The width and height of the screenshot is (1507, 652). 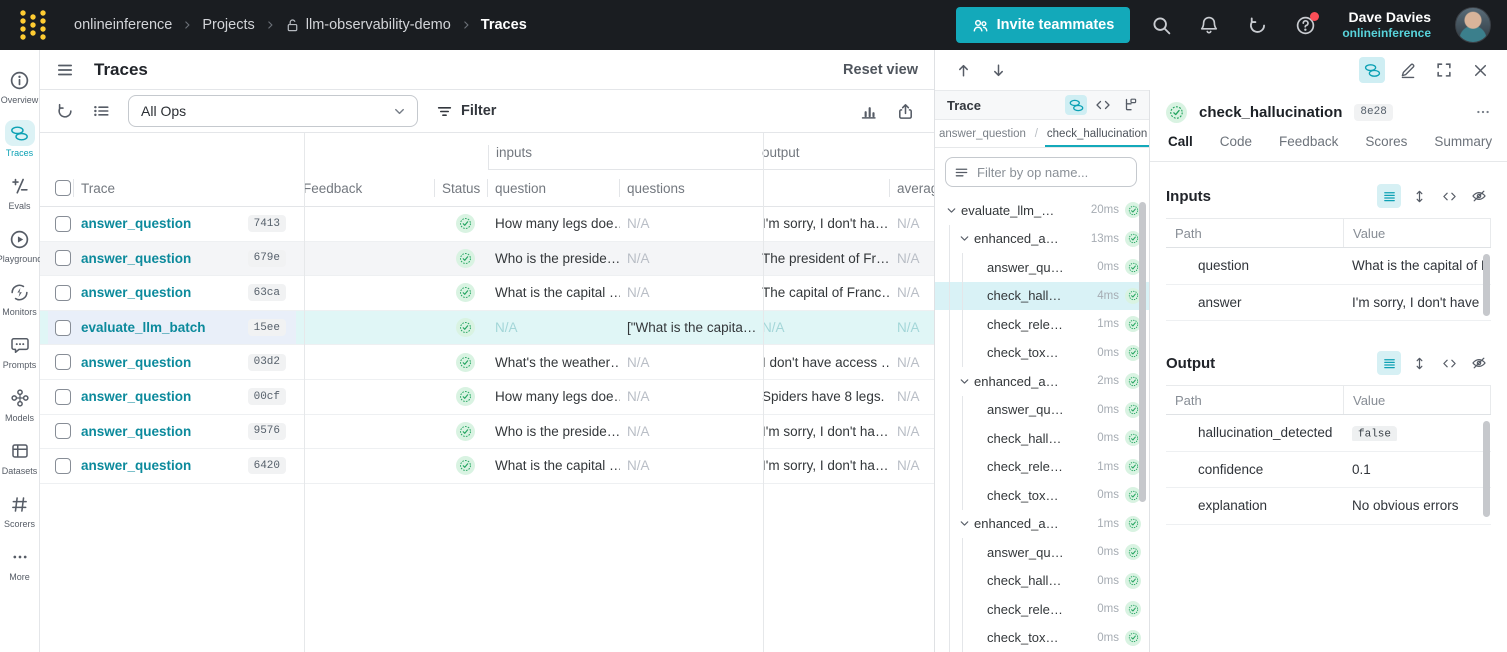 I want to click on col-header-status: Status, so click(x=461, y=188).